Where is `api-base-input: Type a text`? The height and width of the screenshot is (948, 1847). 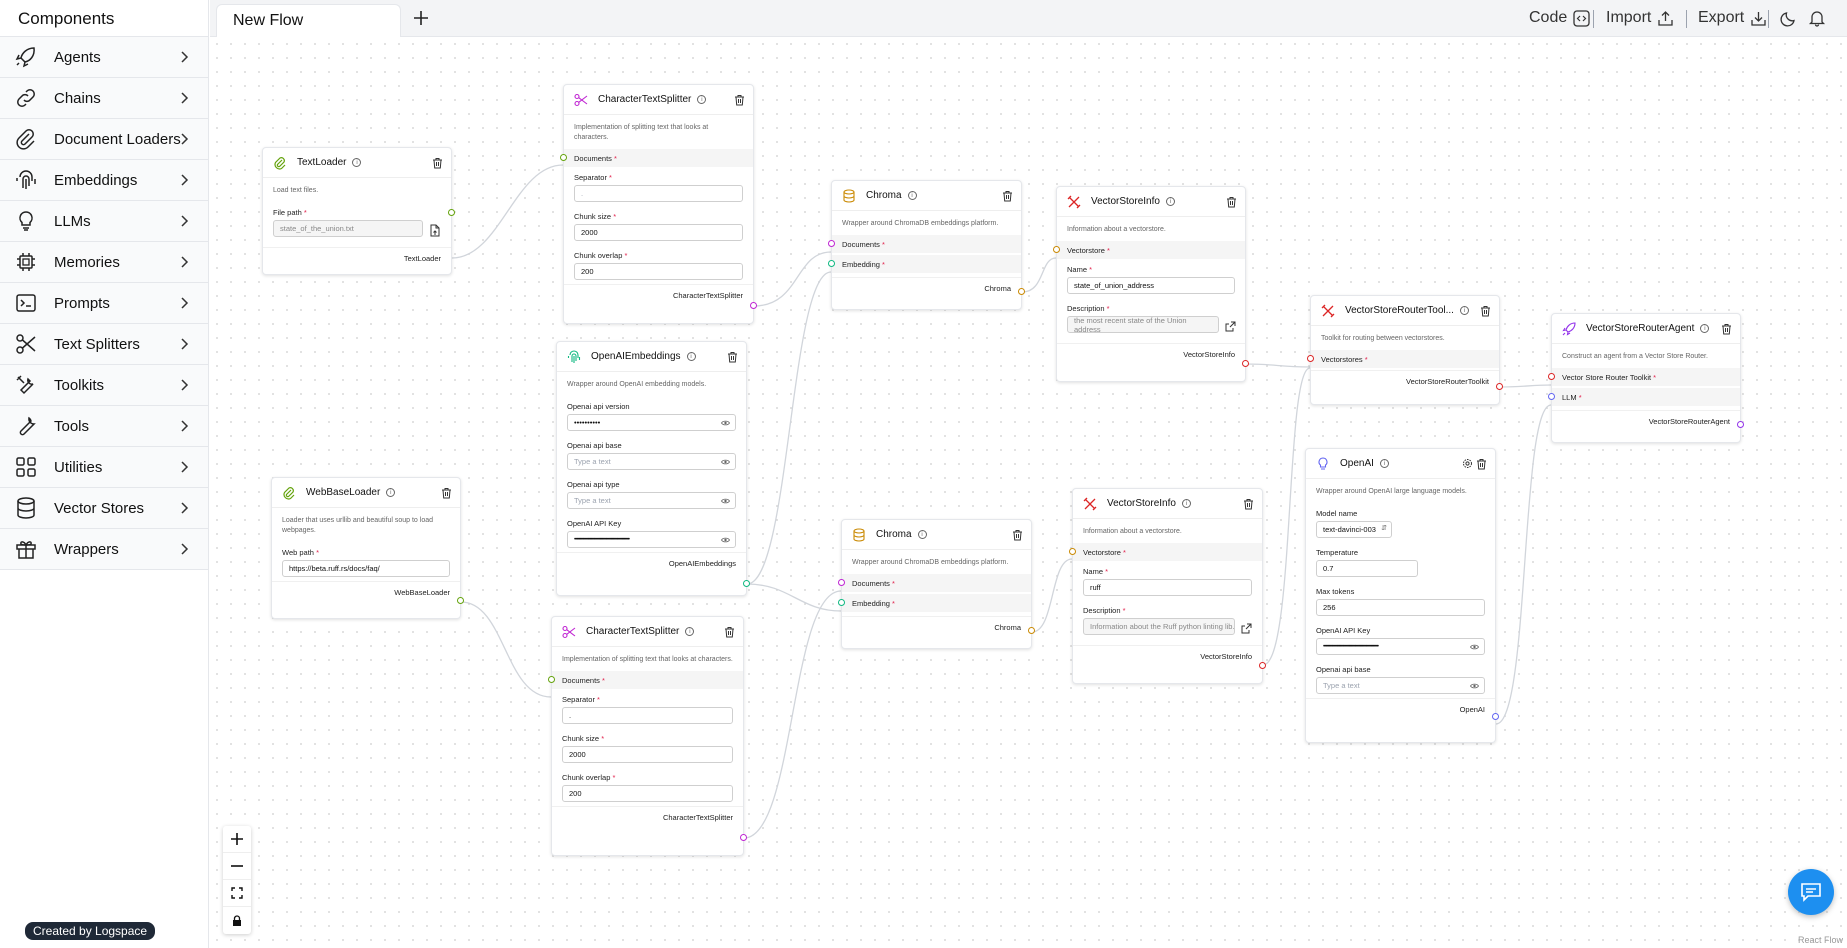 api-base-input: Type a text is located at coordinates (1400, 685).